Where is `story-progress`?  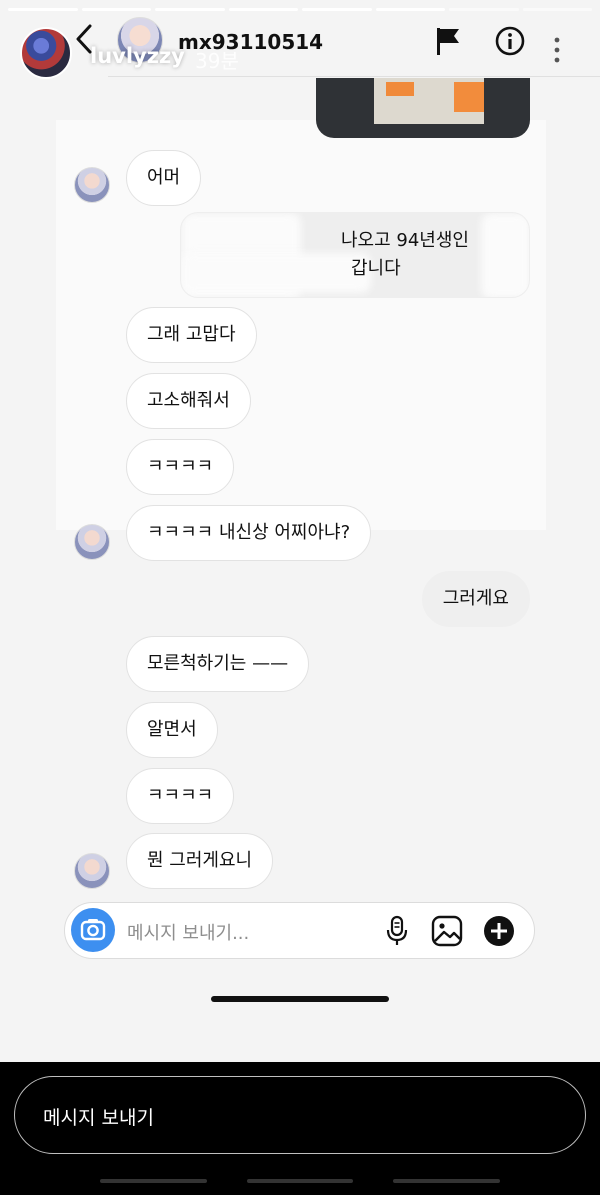
story-progress is located at coordinates (300, 9).